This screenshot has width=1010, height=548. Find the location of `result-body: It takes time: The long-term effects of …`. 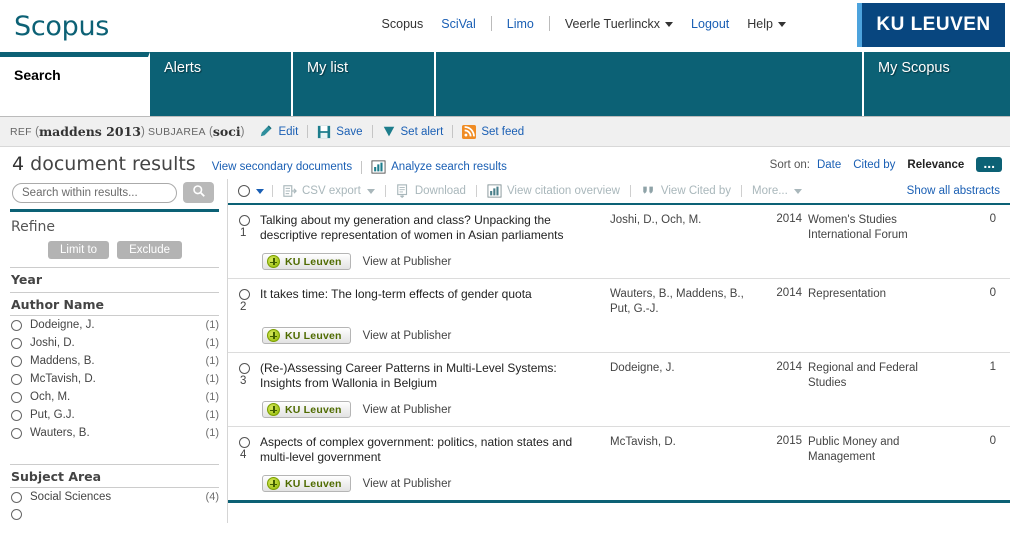

result-body: It takes time: The long-term effects of … is located at coordinates (635, 319).